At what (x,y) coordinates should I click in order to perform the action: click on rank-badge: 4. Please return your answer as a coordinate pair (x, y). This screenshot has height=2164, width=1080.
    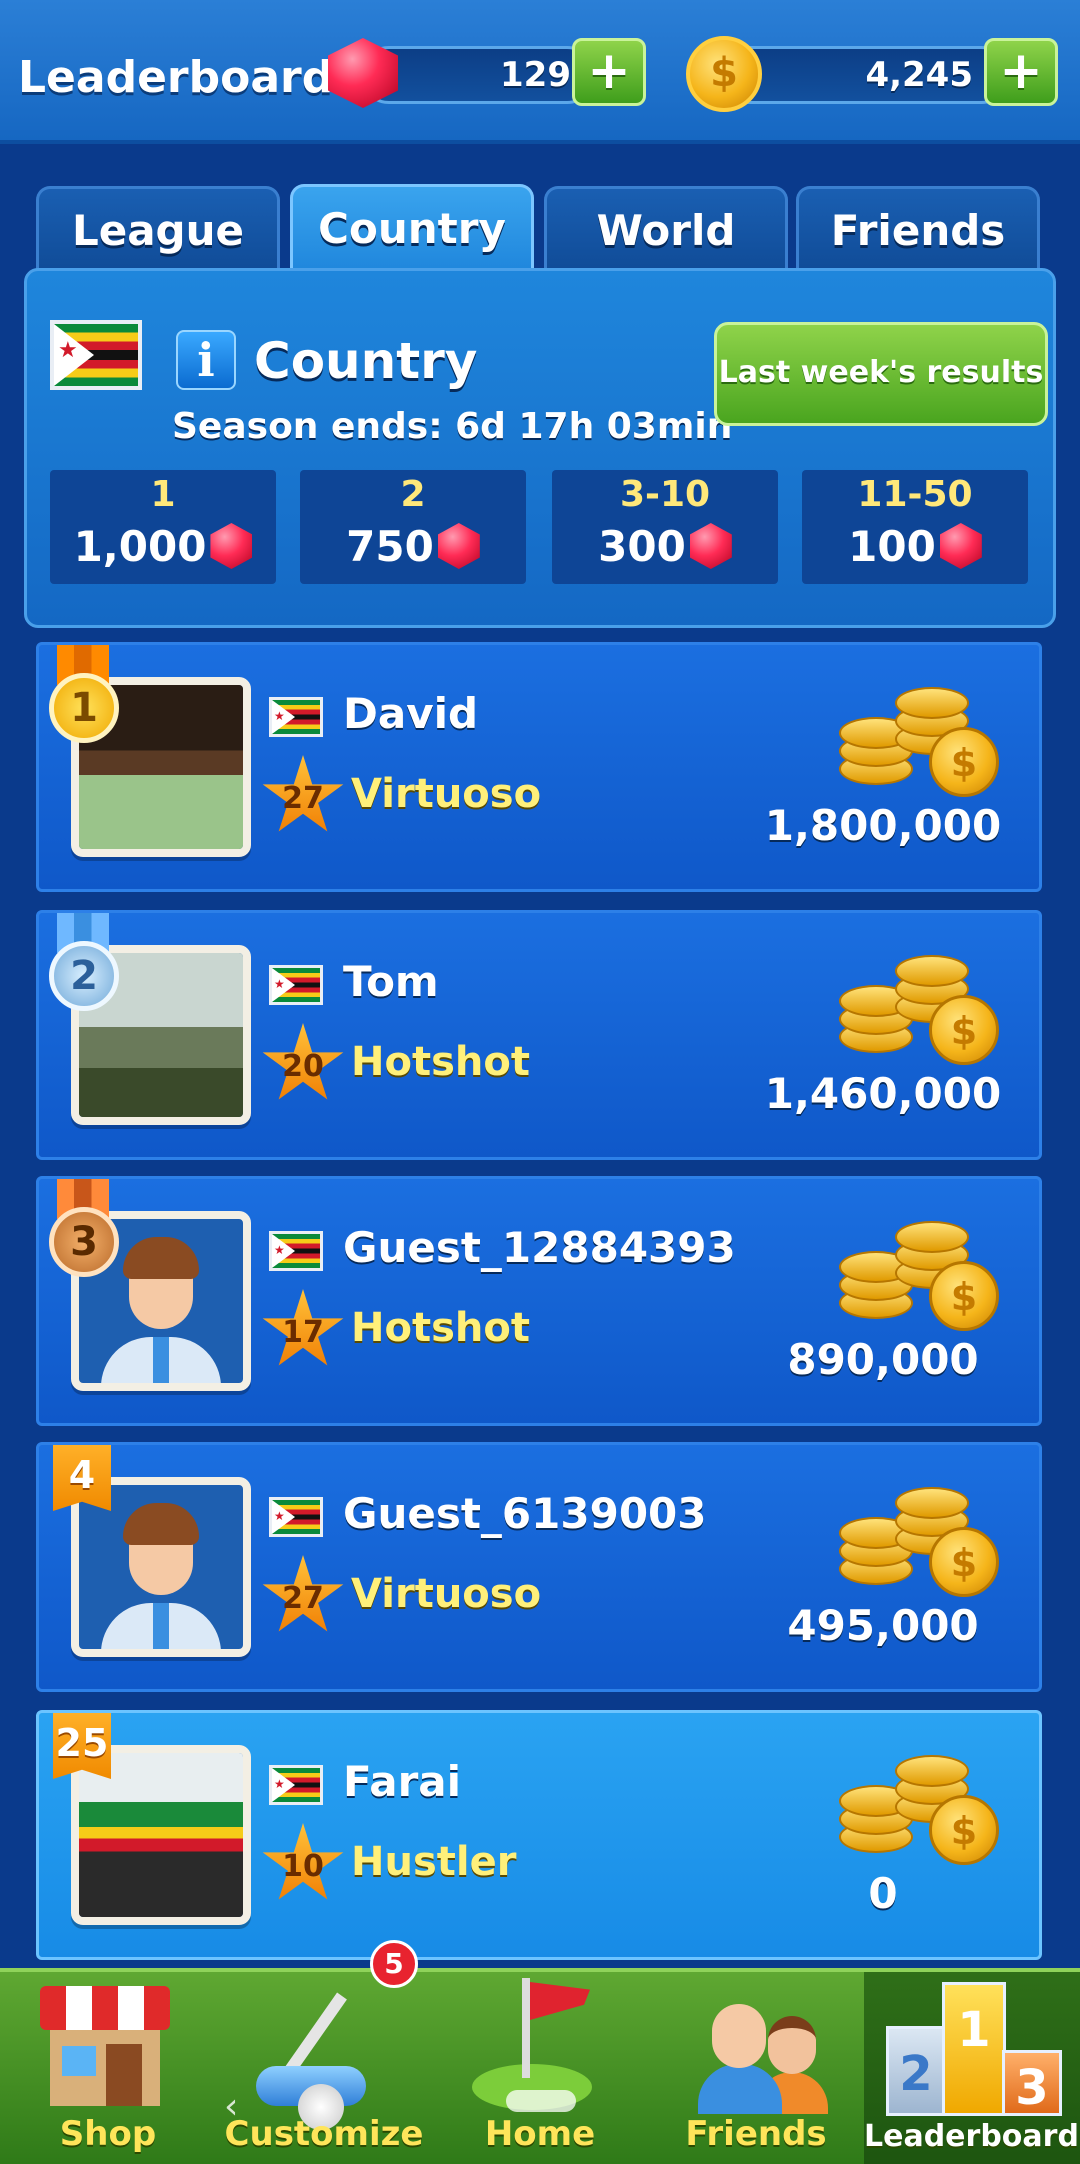
    Looking at the image, I should click on (82, 1478).